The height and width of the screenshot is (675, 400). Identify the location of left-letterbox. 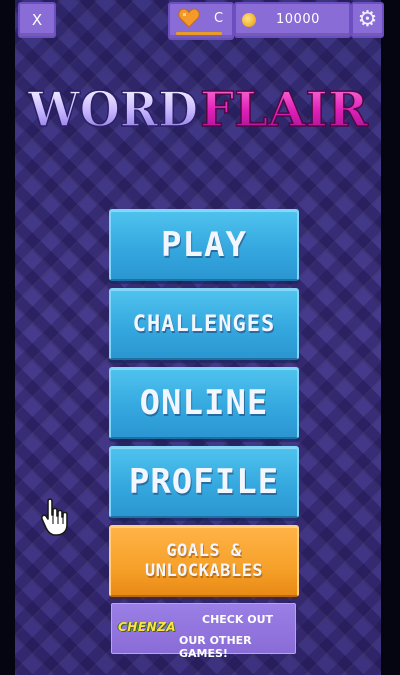
(7, 337).